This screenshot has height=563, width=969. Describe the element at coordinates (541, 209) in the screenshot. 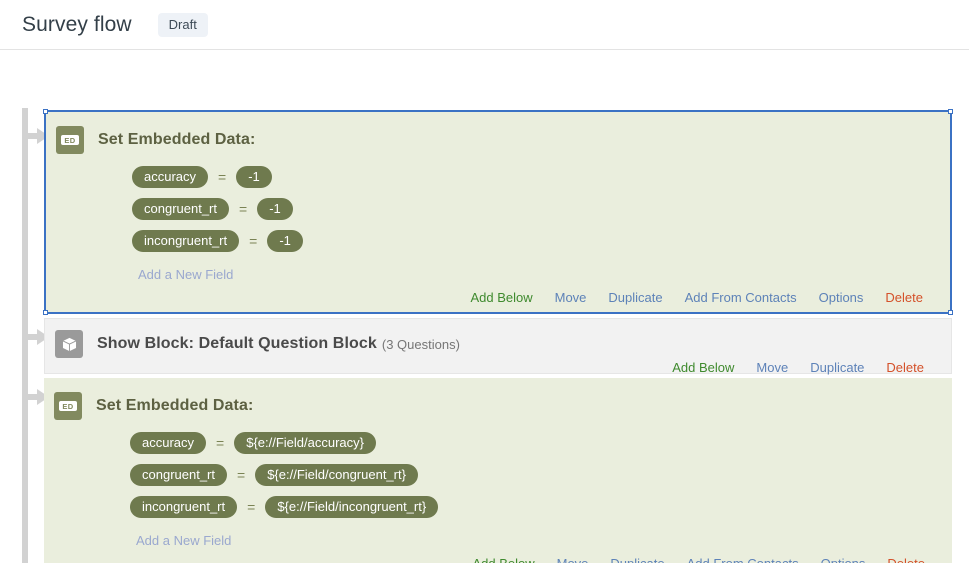

I see `embedded-data-field-row: congruent_rt = -1` at that location.